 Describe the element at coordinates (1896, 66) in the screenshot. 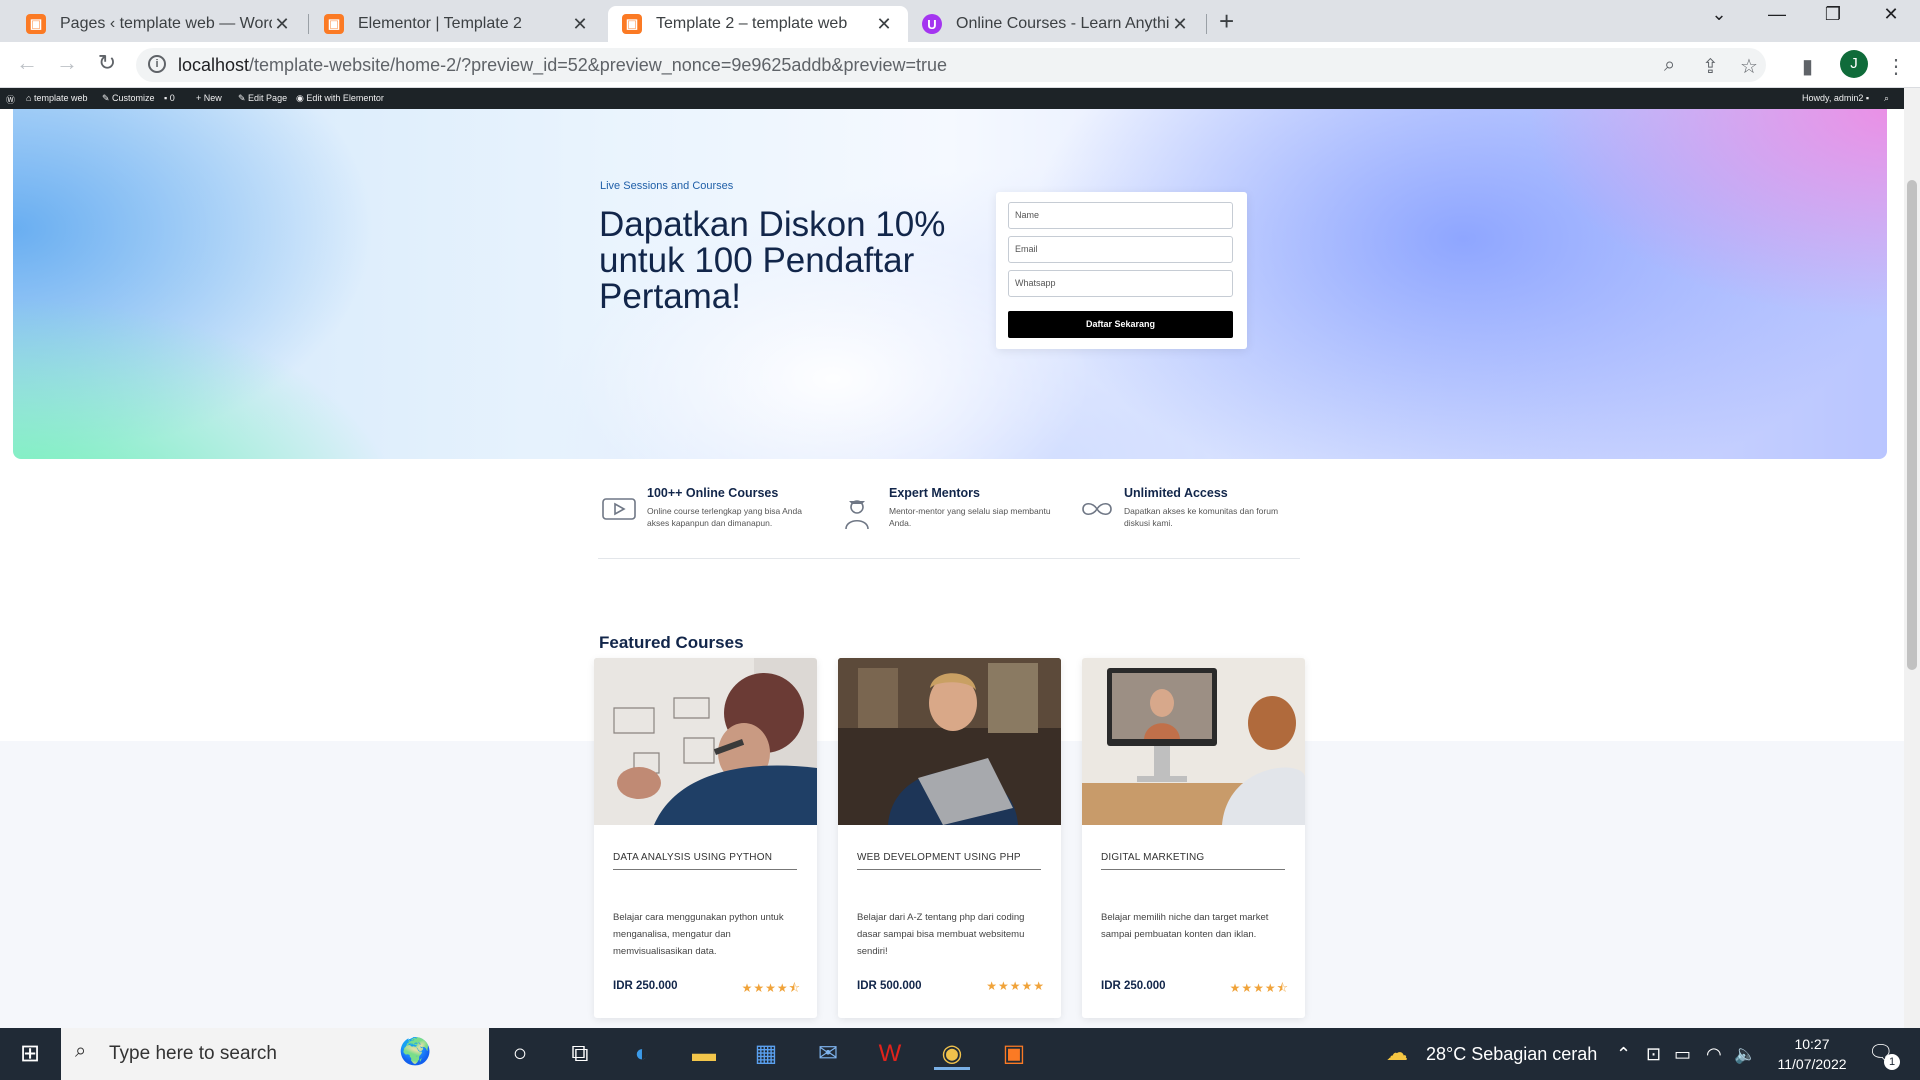

I see `menu-dots-icon: ⋮` at that location.